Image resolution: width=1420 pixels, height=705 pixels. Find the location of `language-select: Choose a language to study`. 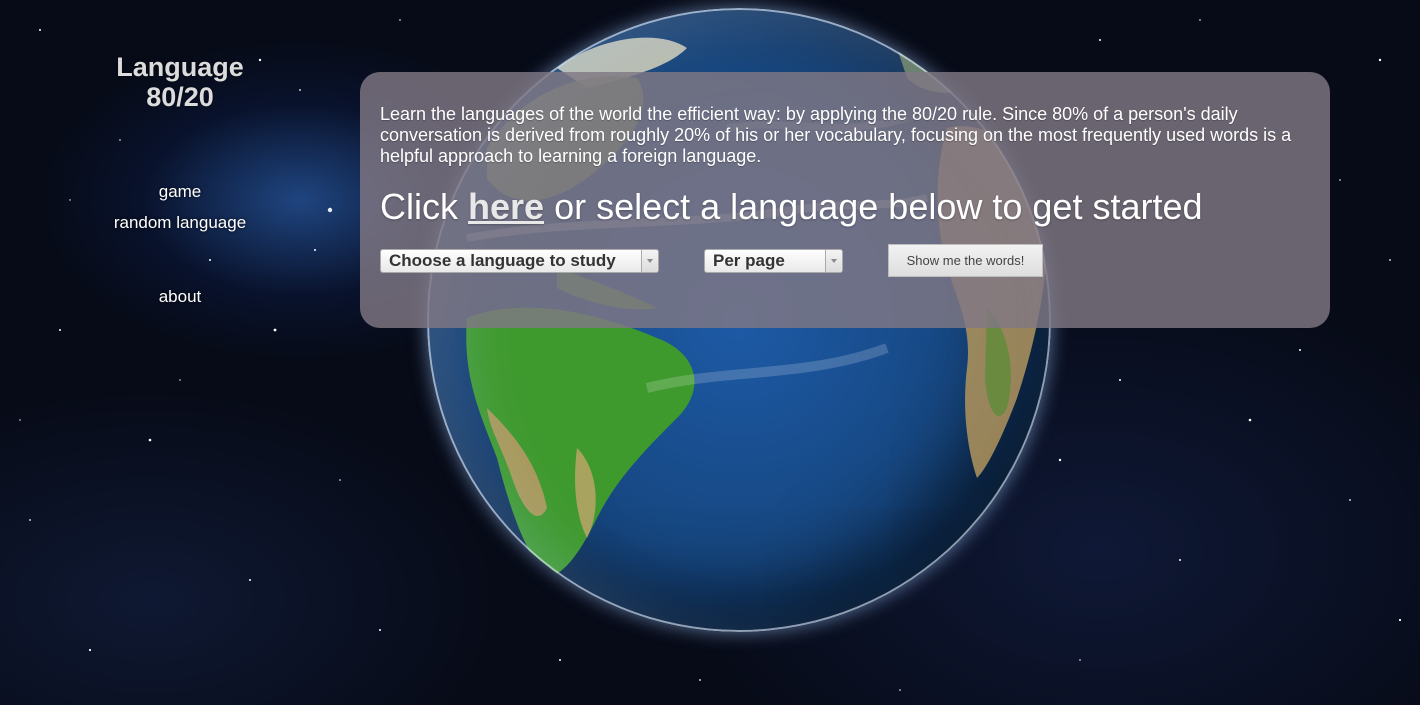

language-select: Choose a language to study is located at coordinates (519, 261).